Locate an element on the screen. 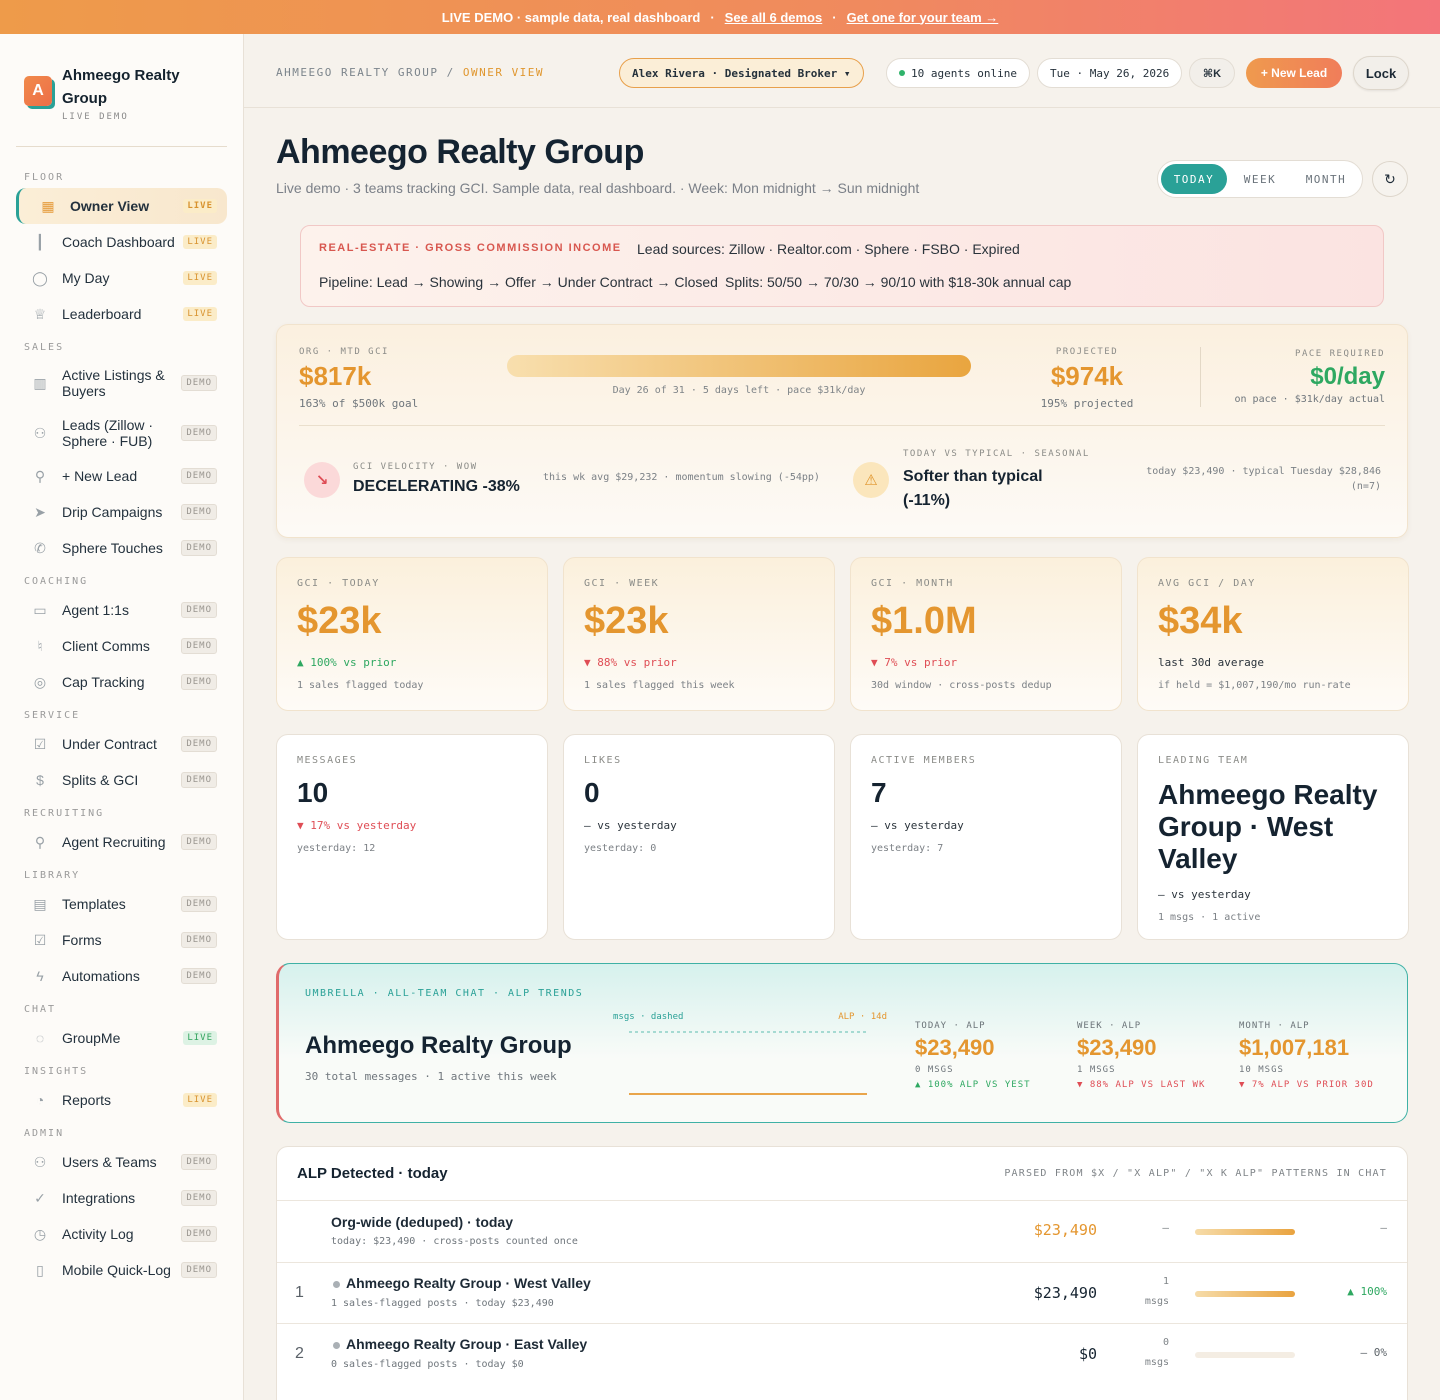  activity-stat-card: LIKES 0 — vs yesterday yesterday: 0 is located at coordinates (699, 837).